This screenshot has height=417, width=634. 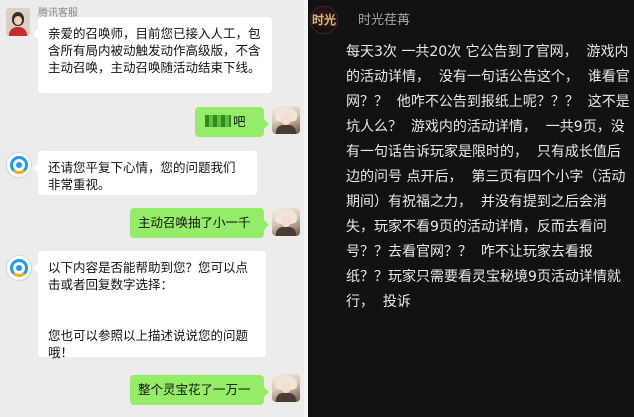 What do you see at coordinates (145, 173) in the screenshot?
I see `chat-message-bot-1: 还请您平复下心情，您的问题我们非常重视。` at bounding box center [145, 173].